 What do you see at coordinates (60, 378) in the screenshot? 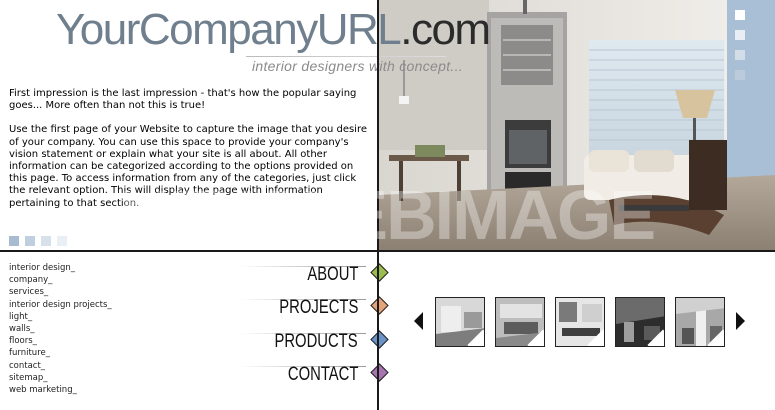
I see `link-sitemap: sitemap_` at bounding box center [60, 378].